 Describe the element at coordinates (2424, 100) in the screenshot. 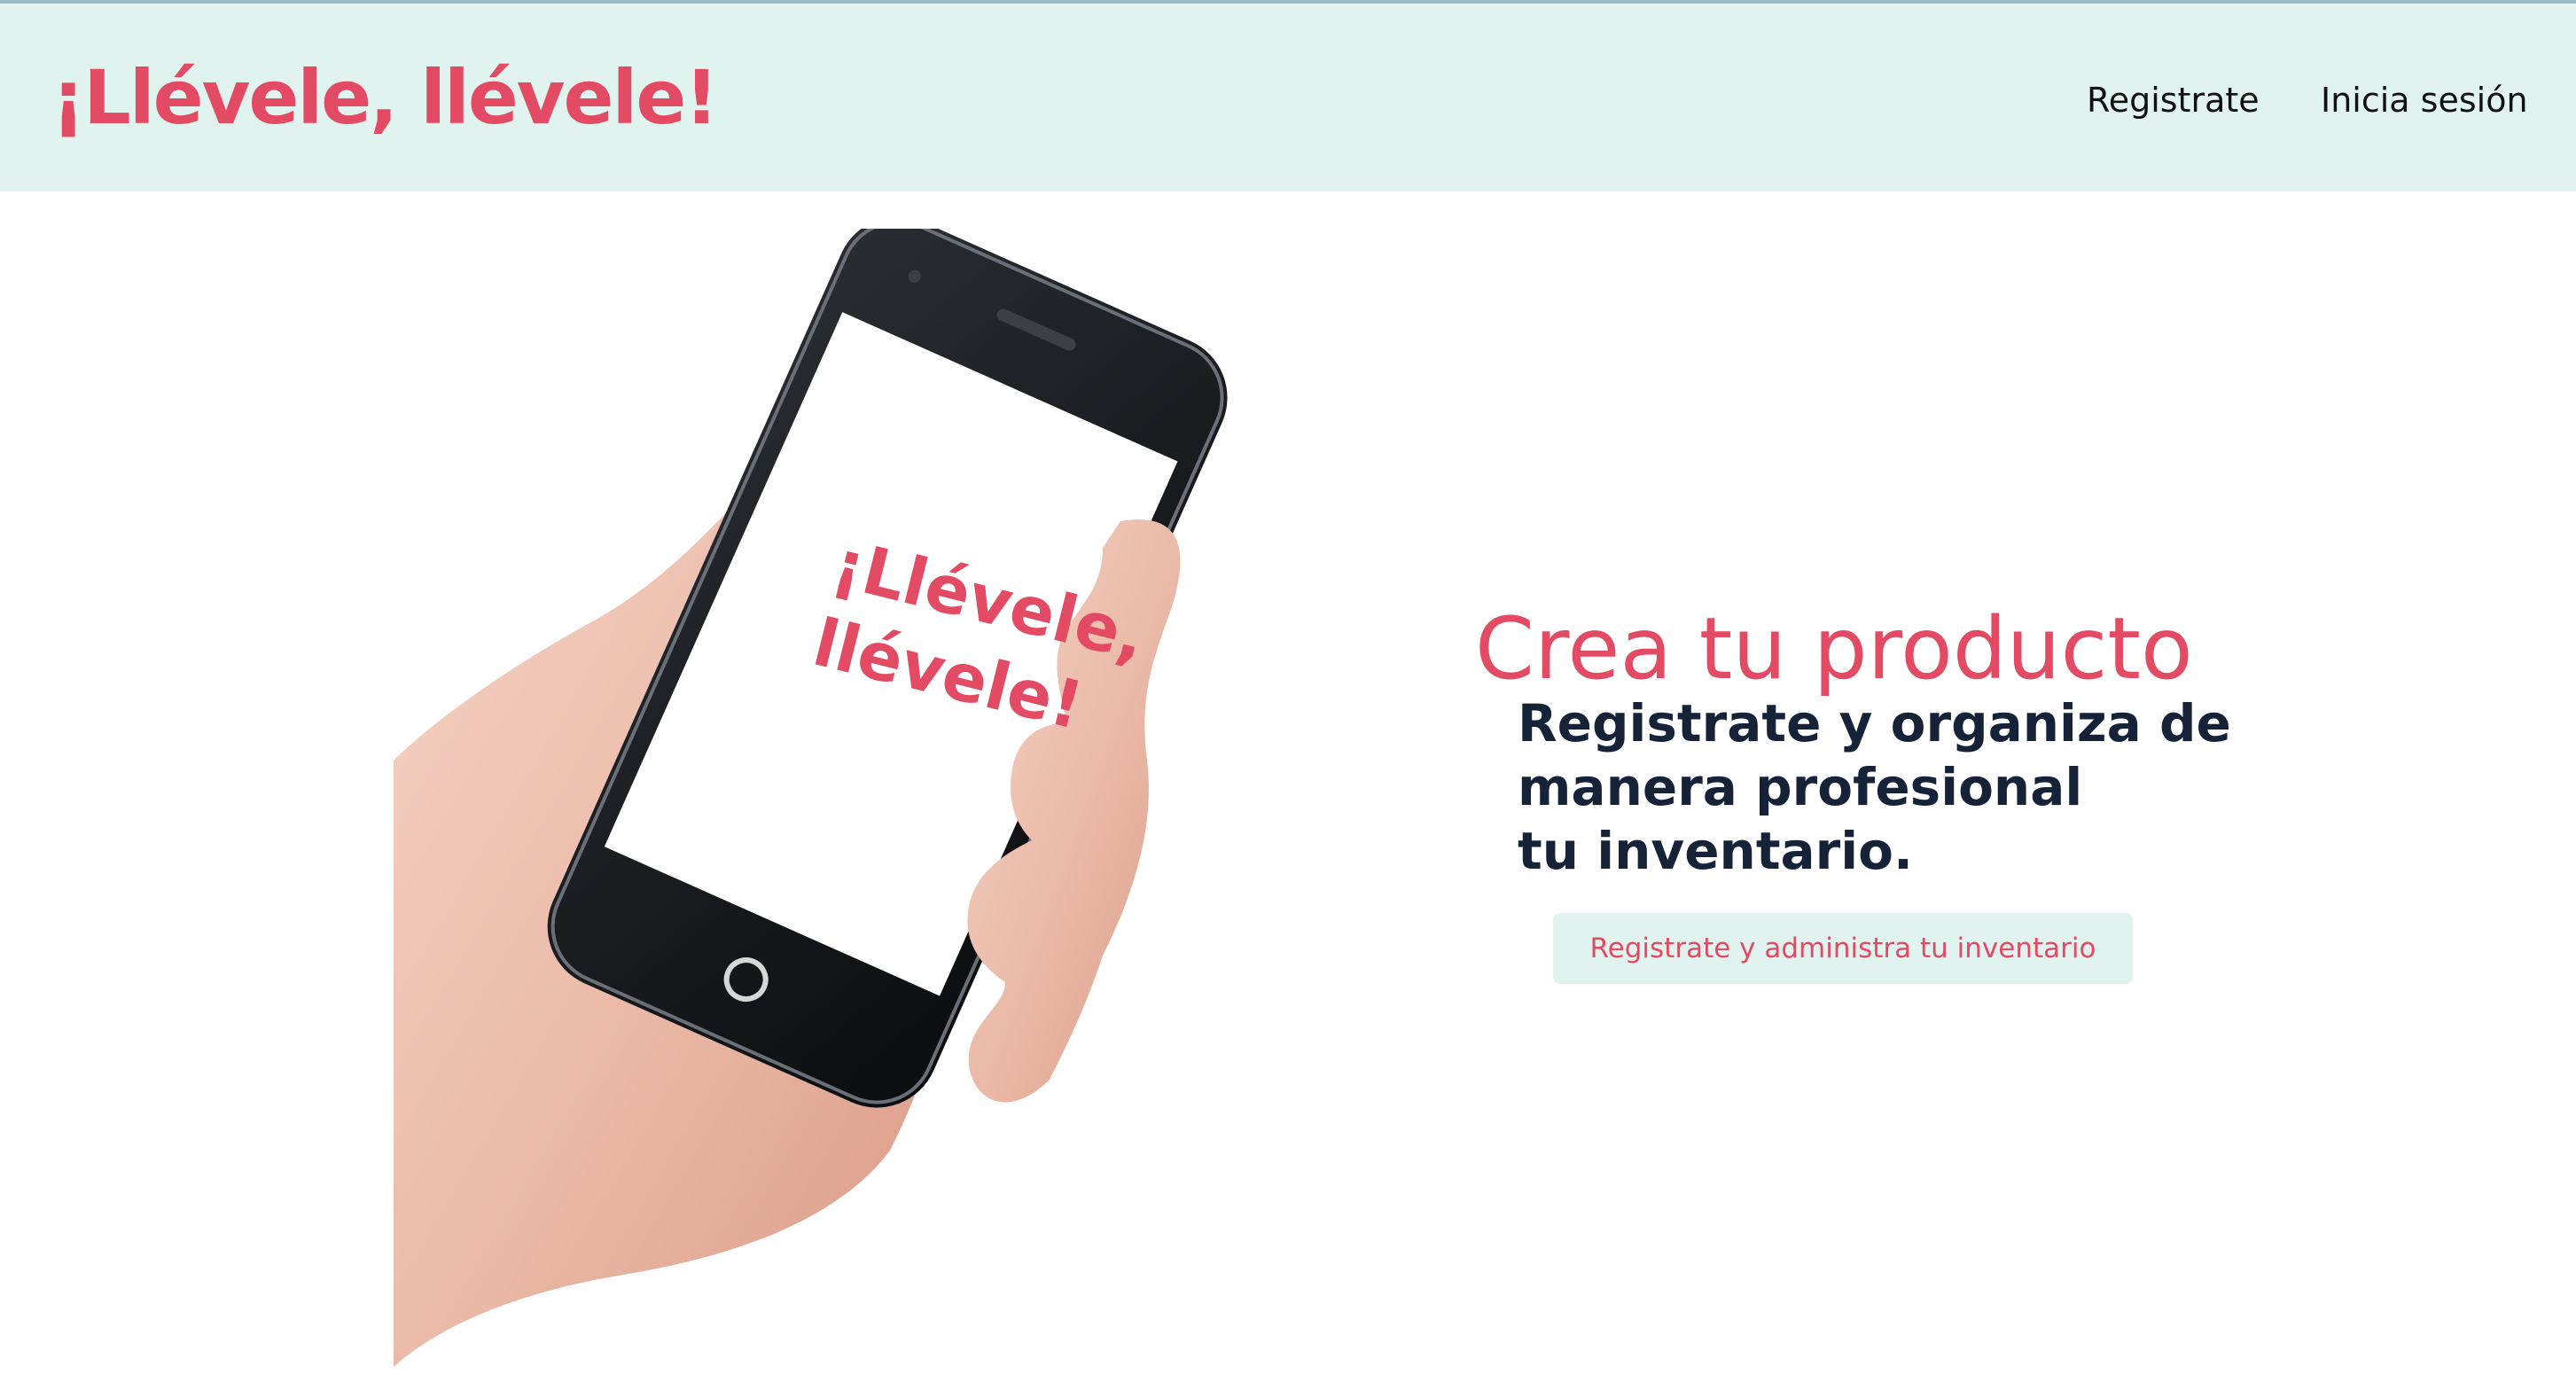

I see `nav-login-link: Inicia sesión` at that location.